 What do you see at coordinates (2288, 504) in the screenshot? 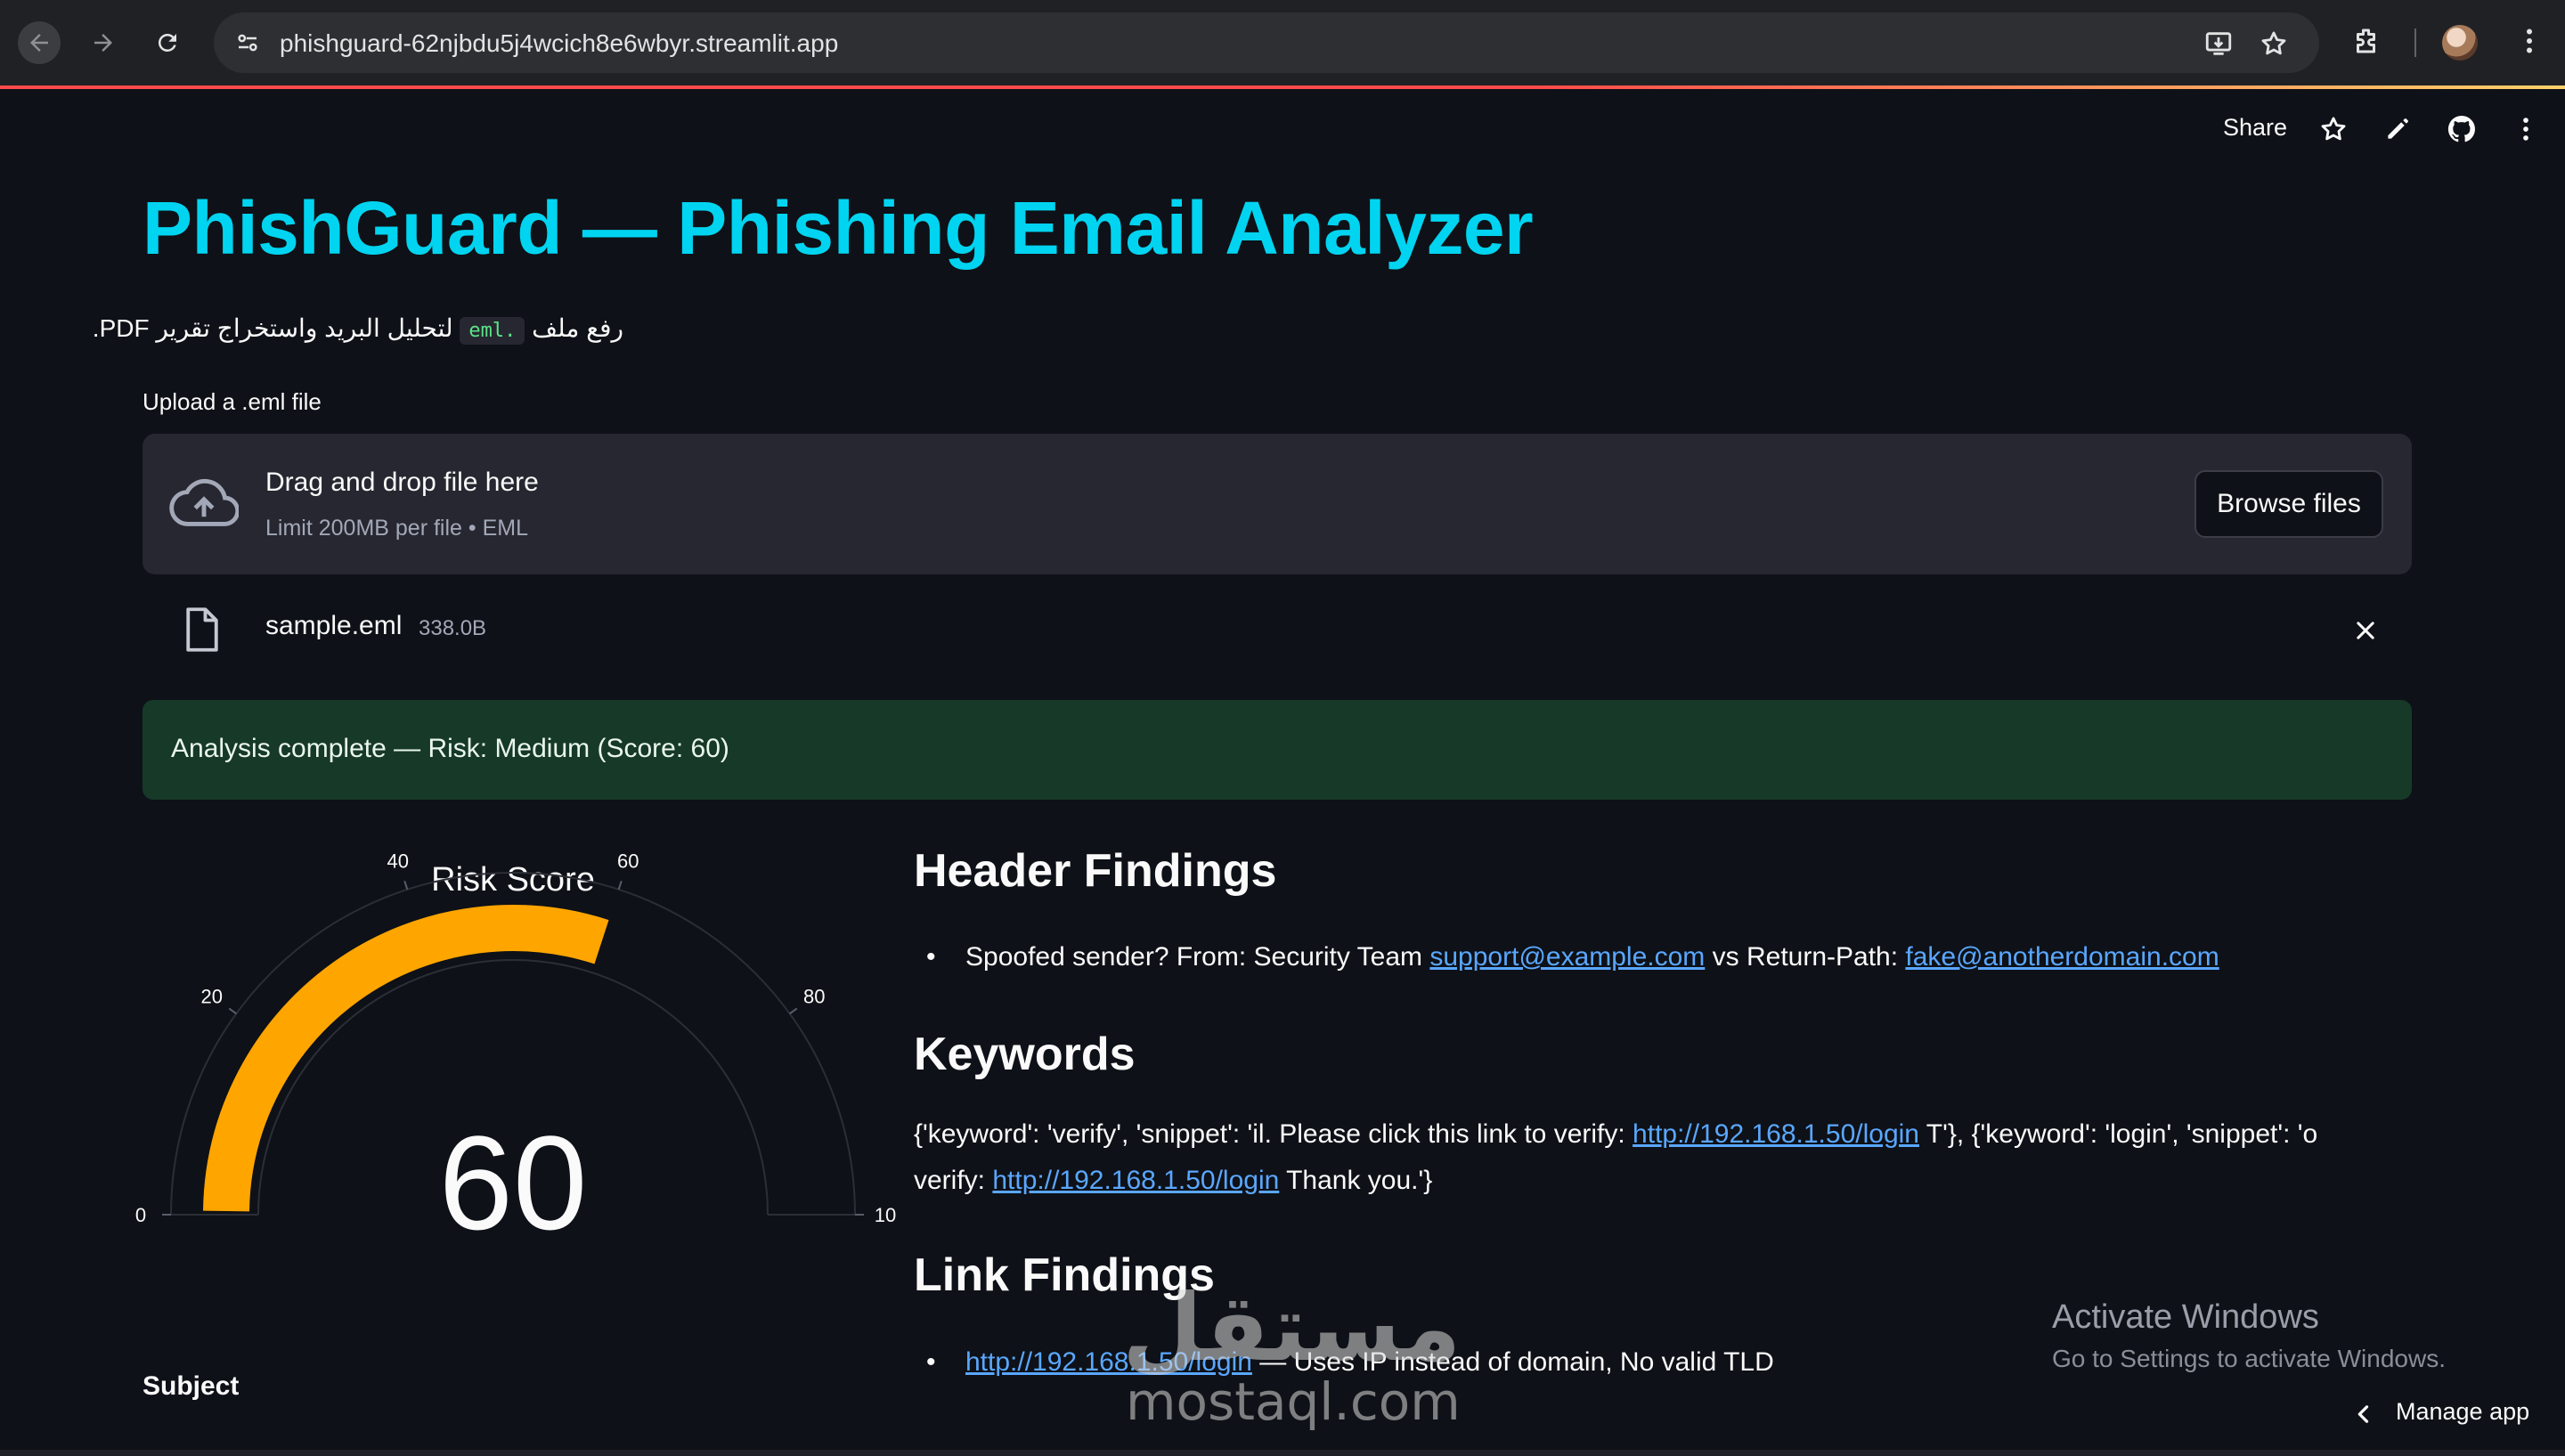
I see `browse-files-button: Browse files` at bounding box center [2288, 504].